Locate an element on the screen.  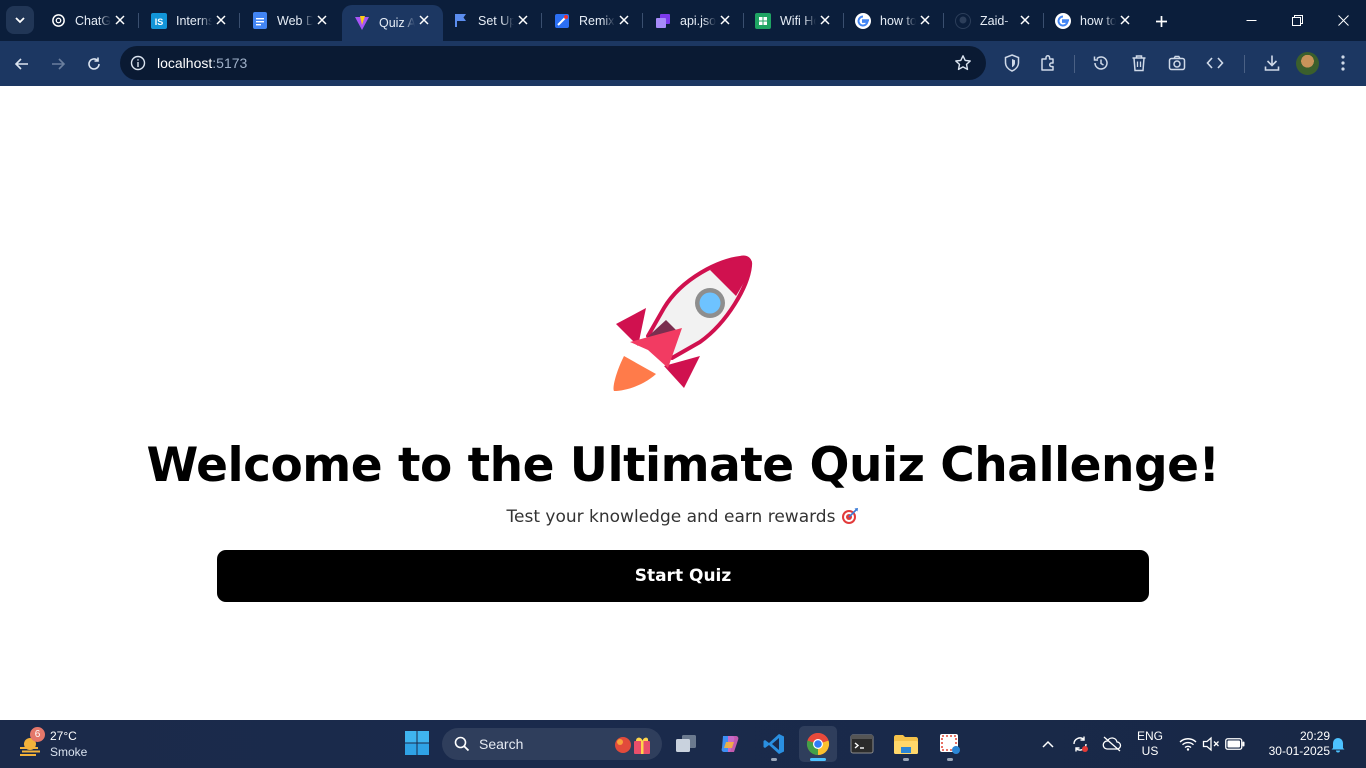
browser-toolbar: localhost:5173 is located at coordinates (683, 63).